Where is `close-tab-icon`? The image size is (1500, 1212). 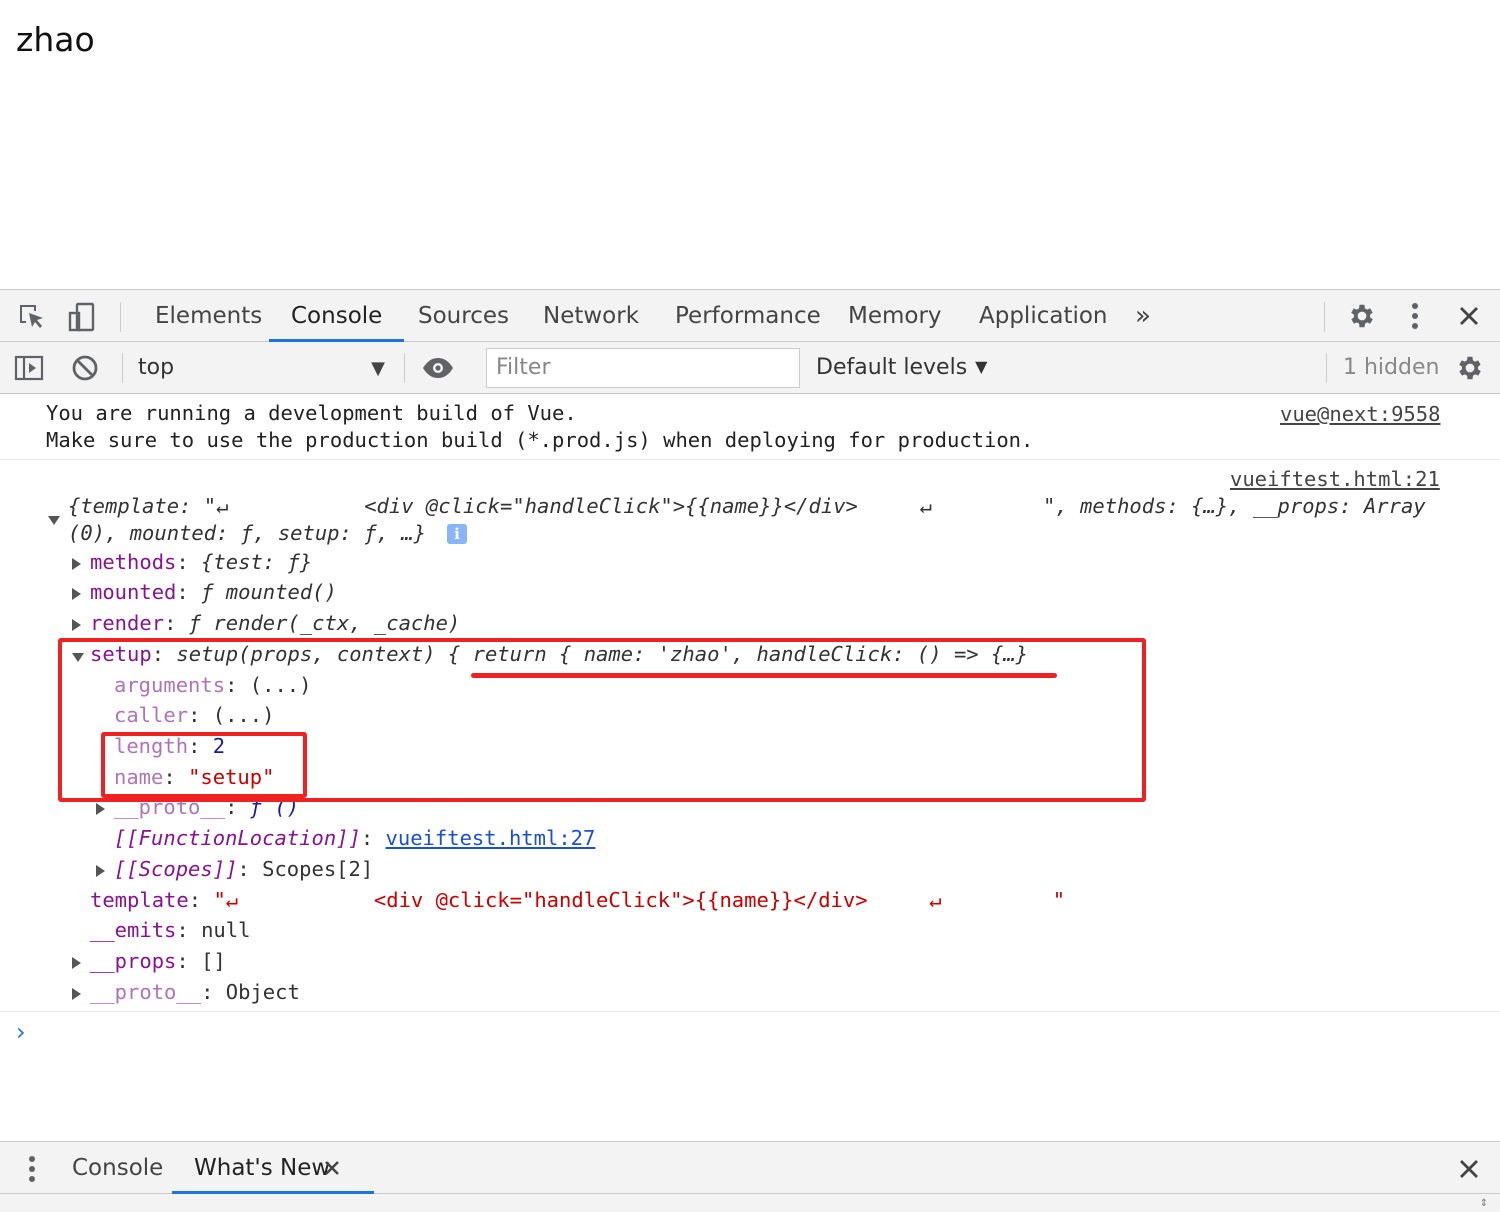
close-tab-icon is located at coordinates (332, 1168).